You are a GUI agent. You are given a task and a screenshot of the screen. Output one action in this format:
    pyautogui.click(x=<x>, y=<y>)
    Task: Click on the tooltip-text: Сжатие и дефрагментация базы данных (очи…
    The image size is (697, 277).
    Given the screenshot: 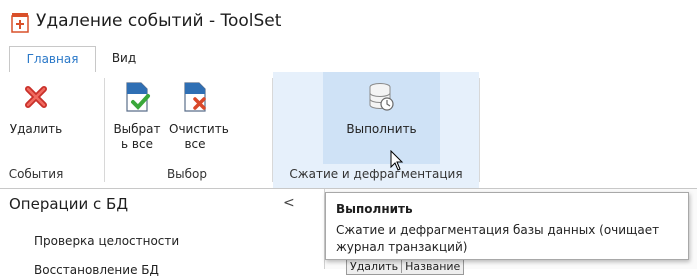 What is the action you would take?
    pyautogui.click(x=498, y=238)
    